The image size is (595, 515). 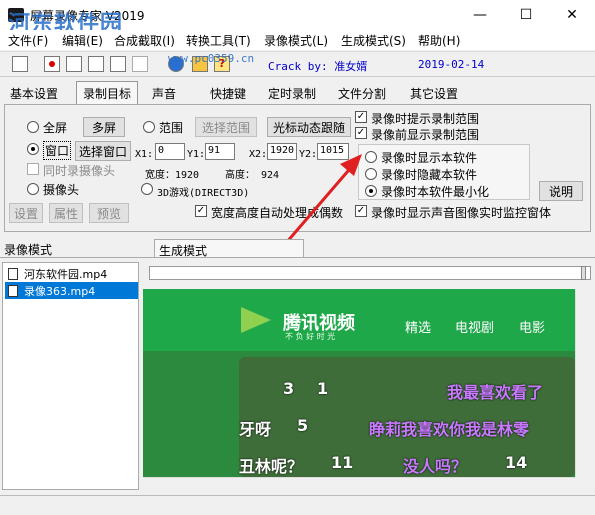 I want to click on menu-edit: 编辑(E), so click(x=82, y=40).